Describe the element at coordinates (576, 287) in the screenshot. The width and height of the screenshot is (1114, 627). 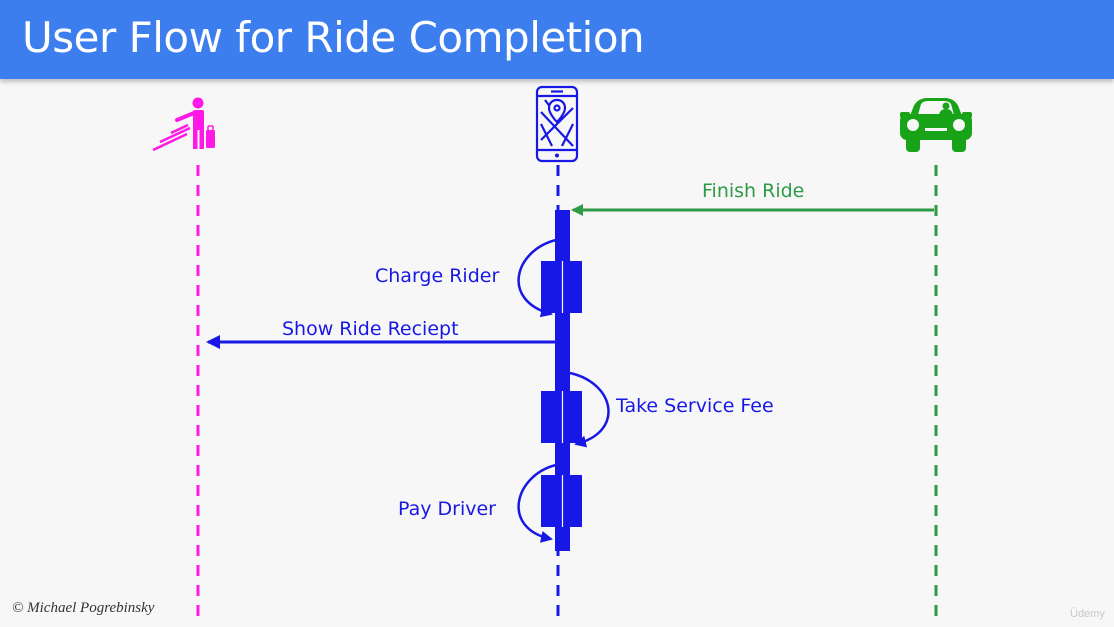
I see `activation-box-charge-rider-right` at that location.